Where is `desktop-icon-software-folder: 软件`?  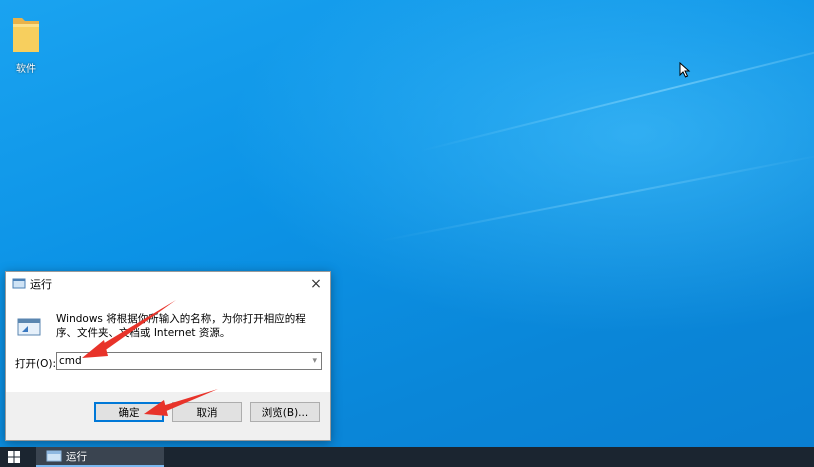
desktop-icon-software-folder: 软件 is located at coordinates (26, 43).